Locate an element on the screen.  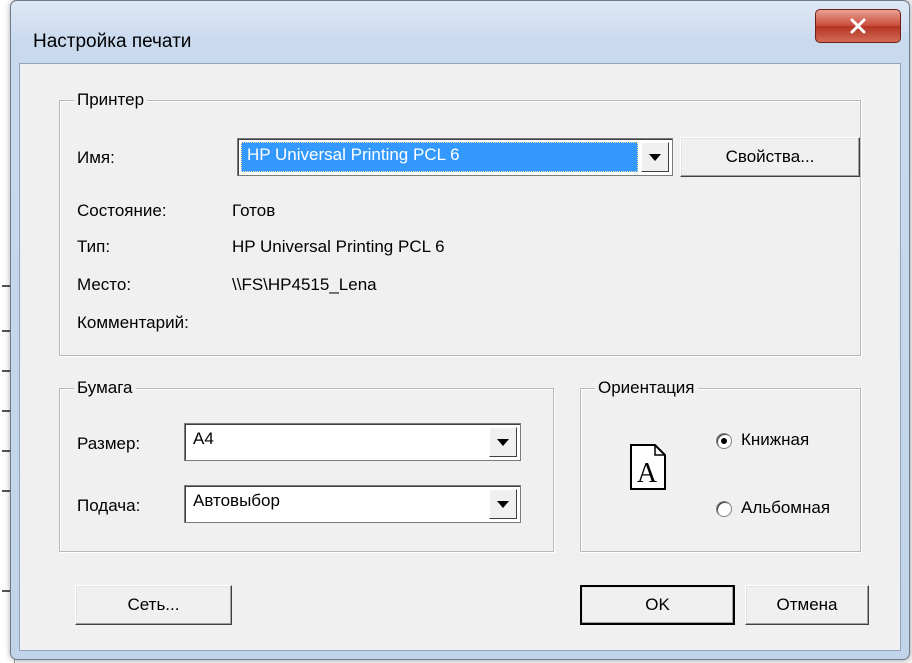
printer-name-select: HP Universal Printing PCL 6 is located at coordinates (455, 157).